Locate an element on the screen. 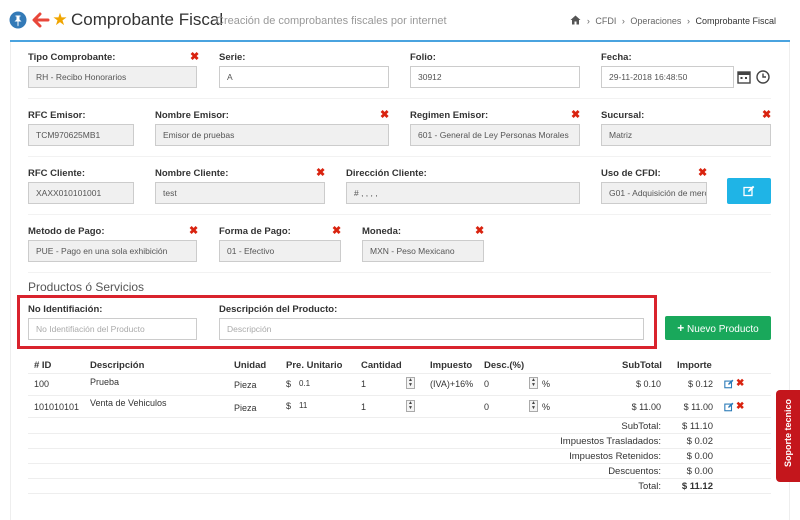 The image size is (800, 520). edit-client-button is located at coordinates (749, 191).